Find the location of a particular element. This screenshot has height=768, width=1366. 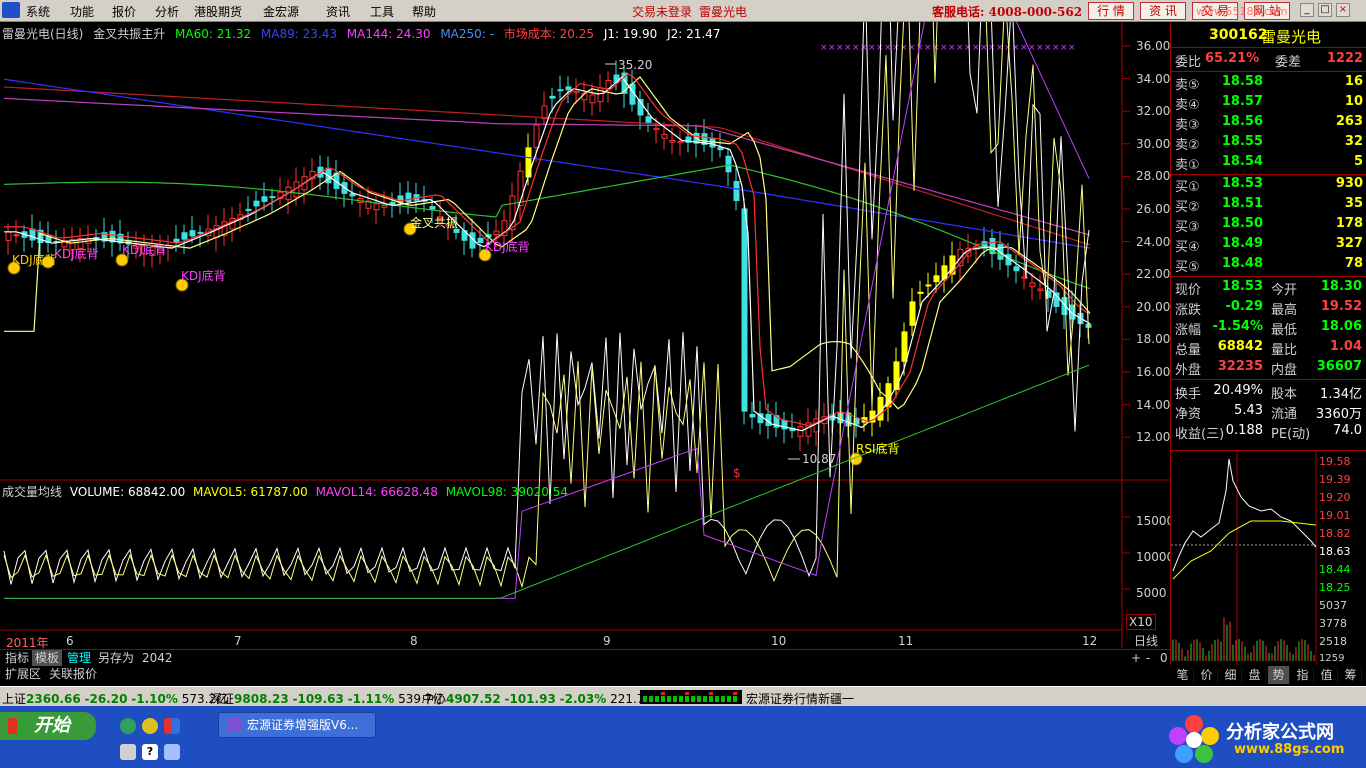

intraday-avg-line is located at coordinates (1244, 550).